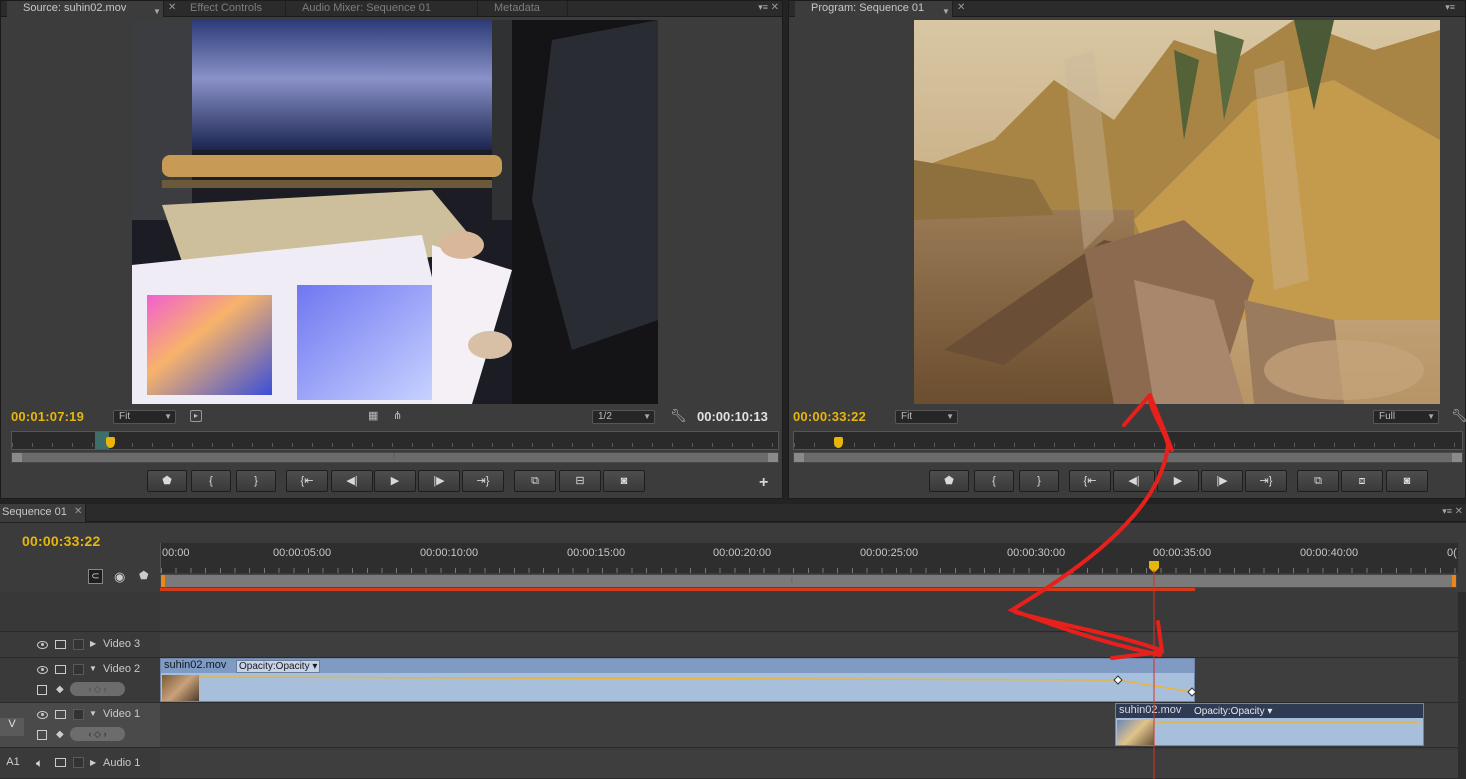  Describe the element at coordinates (397, 415) in the screenshot. I see `drag-audio-icon: ⋔` at that location.